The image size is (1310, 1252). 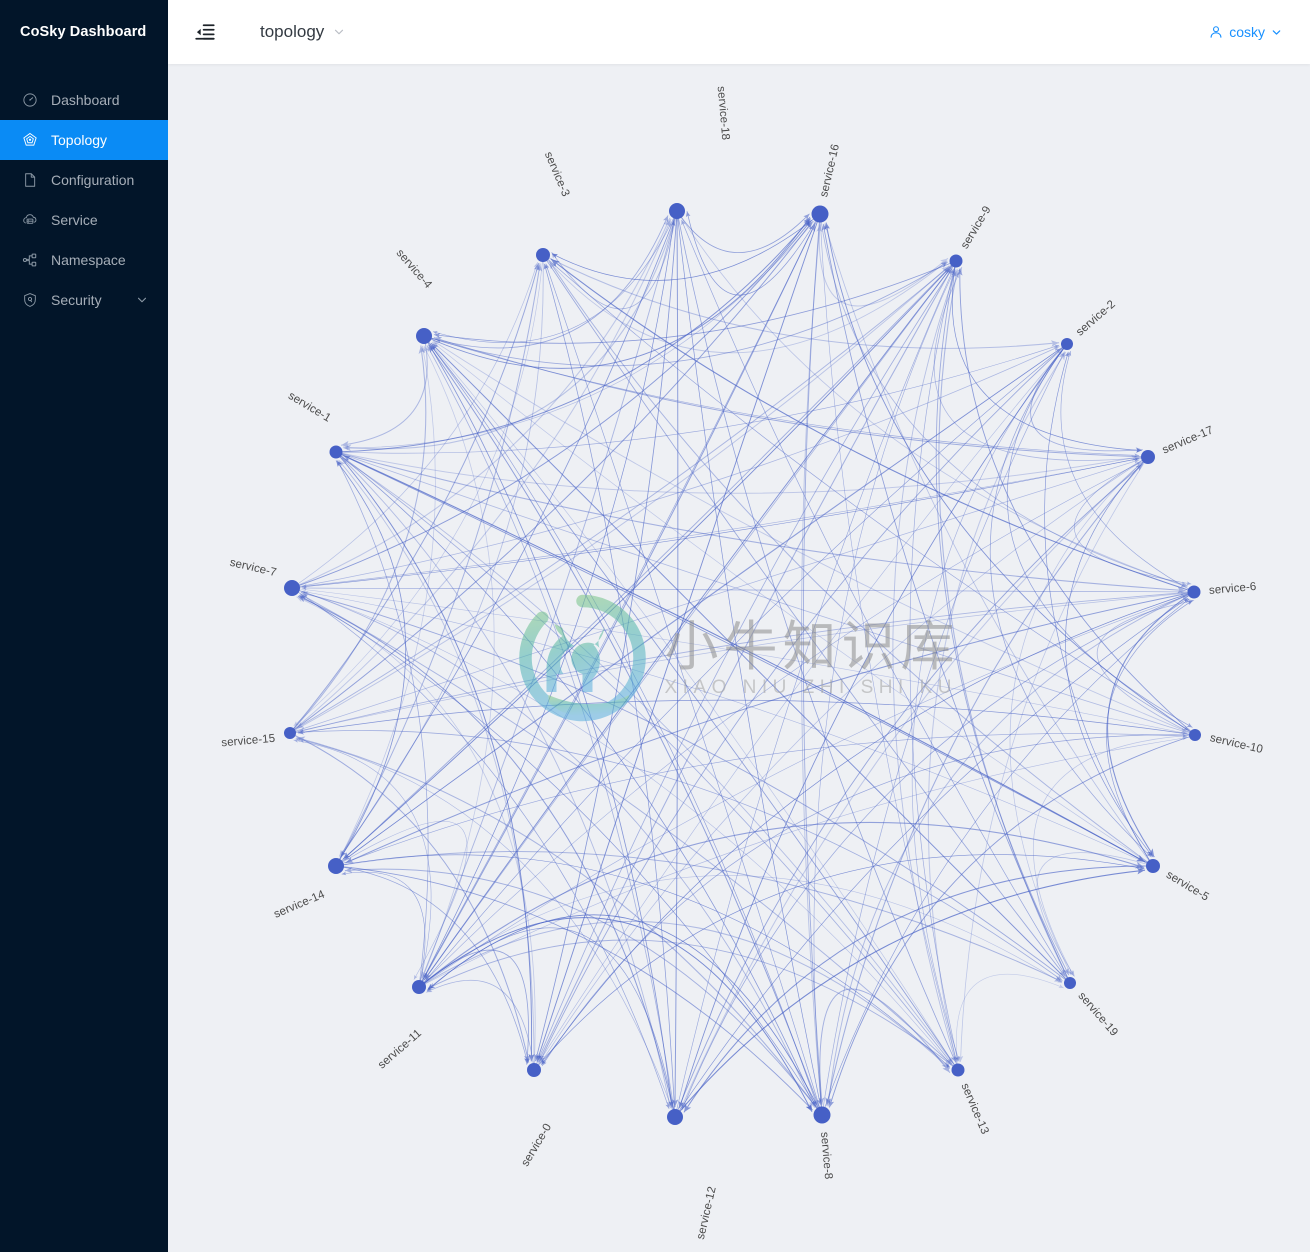 I want to click on sidebar-item-namespace: Namespace, so click(x=84, y=260).